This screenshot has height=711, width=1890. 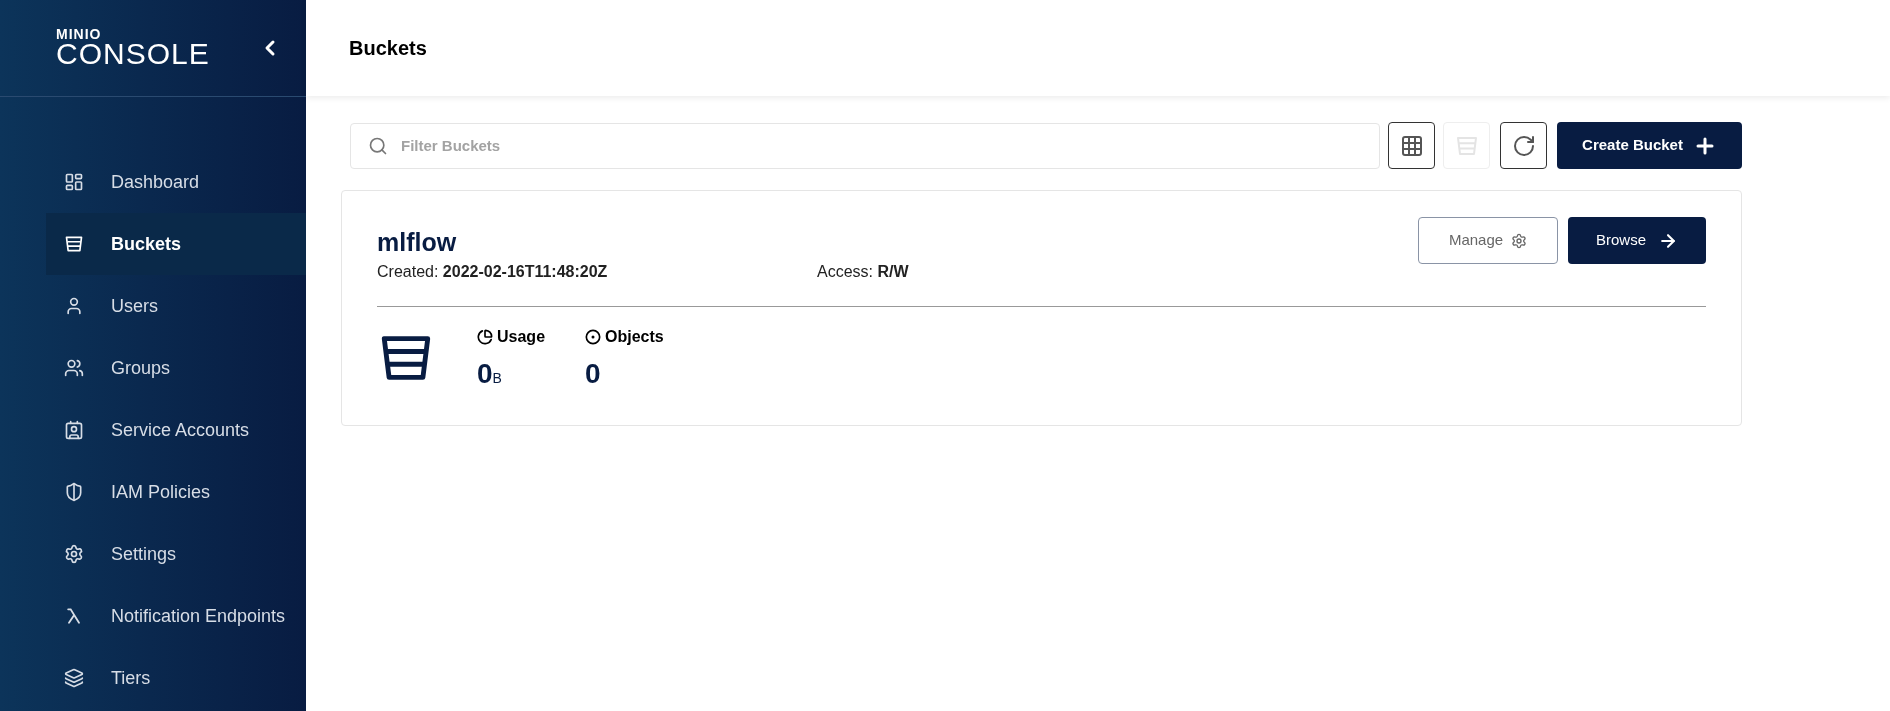 I want to click on logo-product: CONSOLE, so click(x=133, y=54).